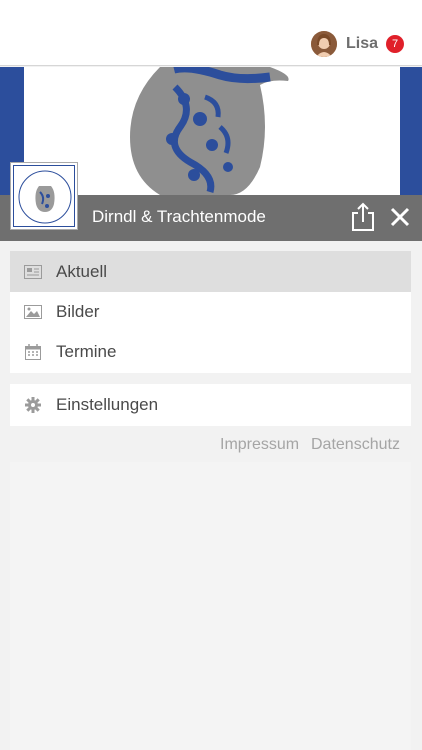  I want to click on secondary-menu: Einstellungen, so click(210, 405).